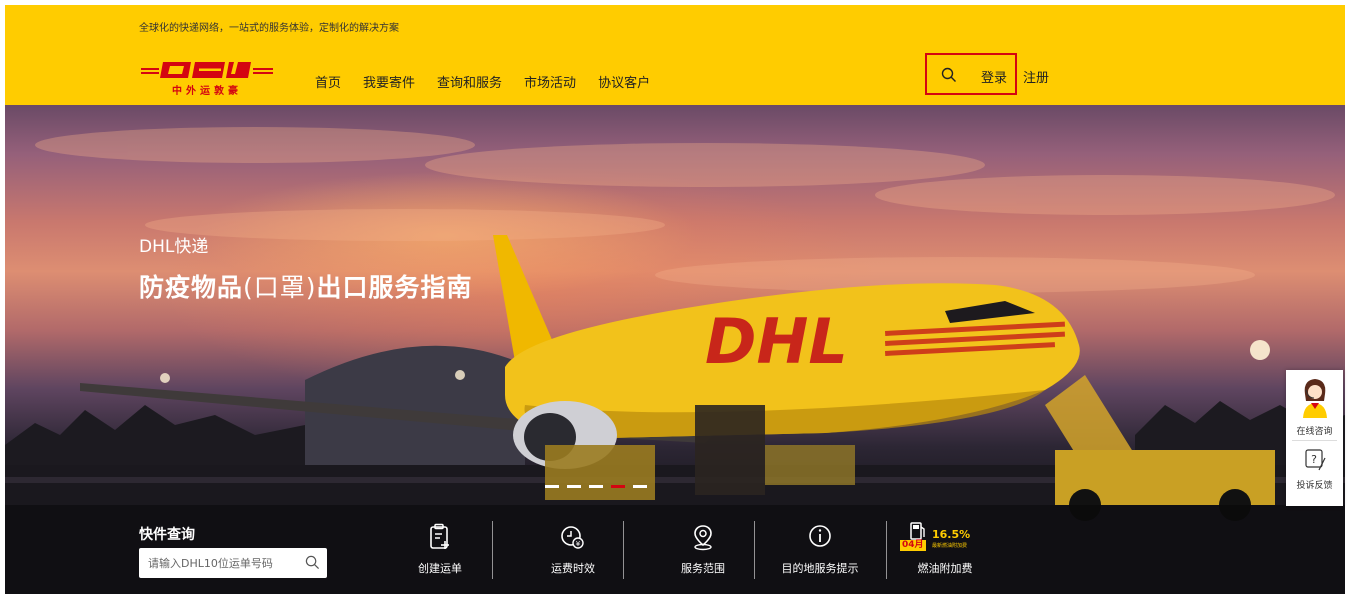  What do you see at coordinates (440, 553) in the screenshot?
I see `quick-link-create-waybill: 创建运单` at bounding box center [440, 553].